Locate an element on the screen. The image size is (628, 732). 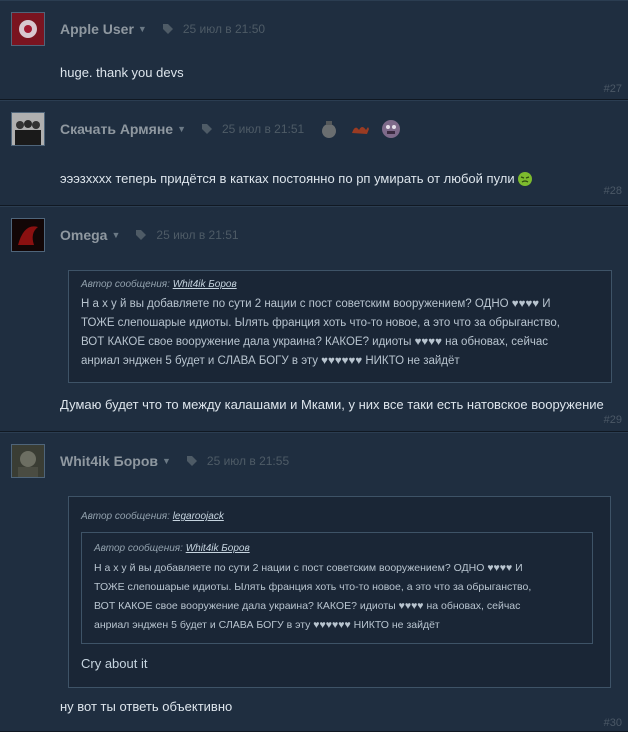
quote-author: Автор сообщения: legaroojack is located at coordinates (152, 516).